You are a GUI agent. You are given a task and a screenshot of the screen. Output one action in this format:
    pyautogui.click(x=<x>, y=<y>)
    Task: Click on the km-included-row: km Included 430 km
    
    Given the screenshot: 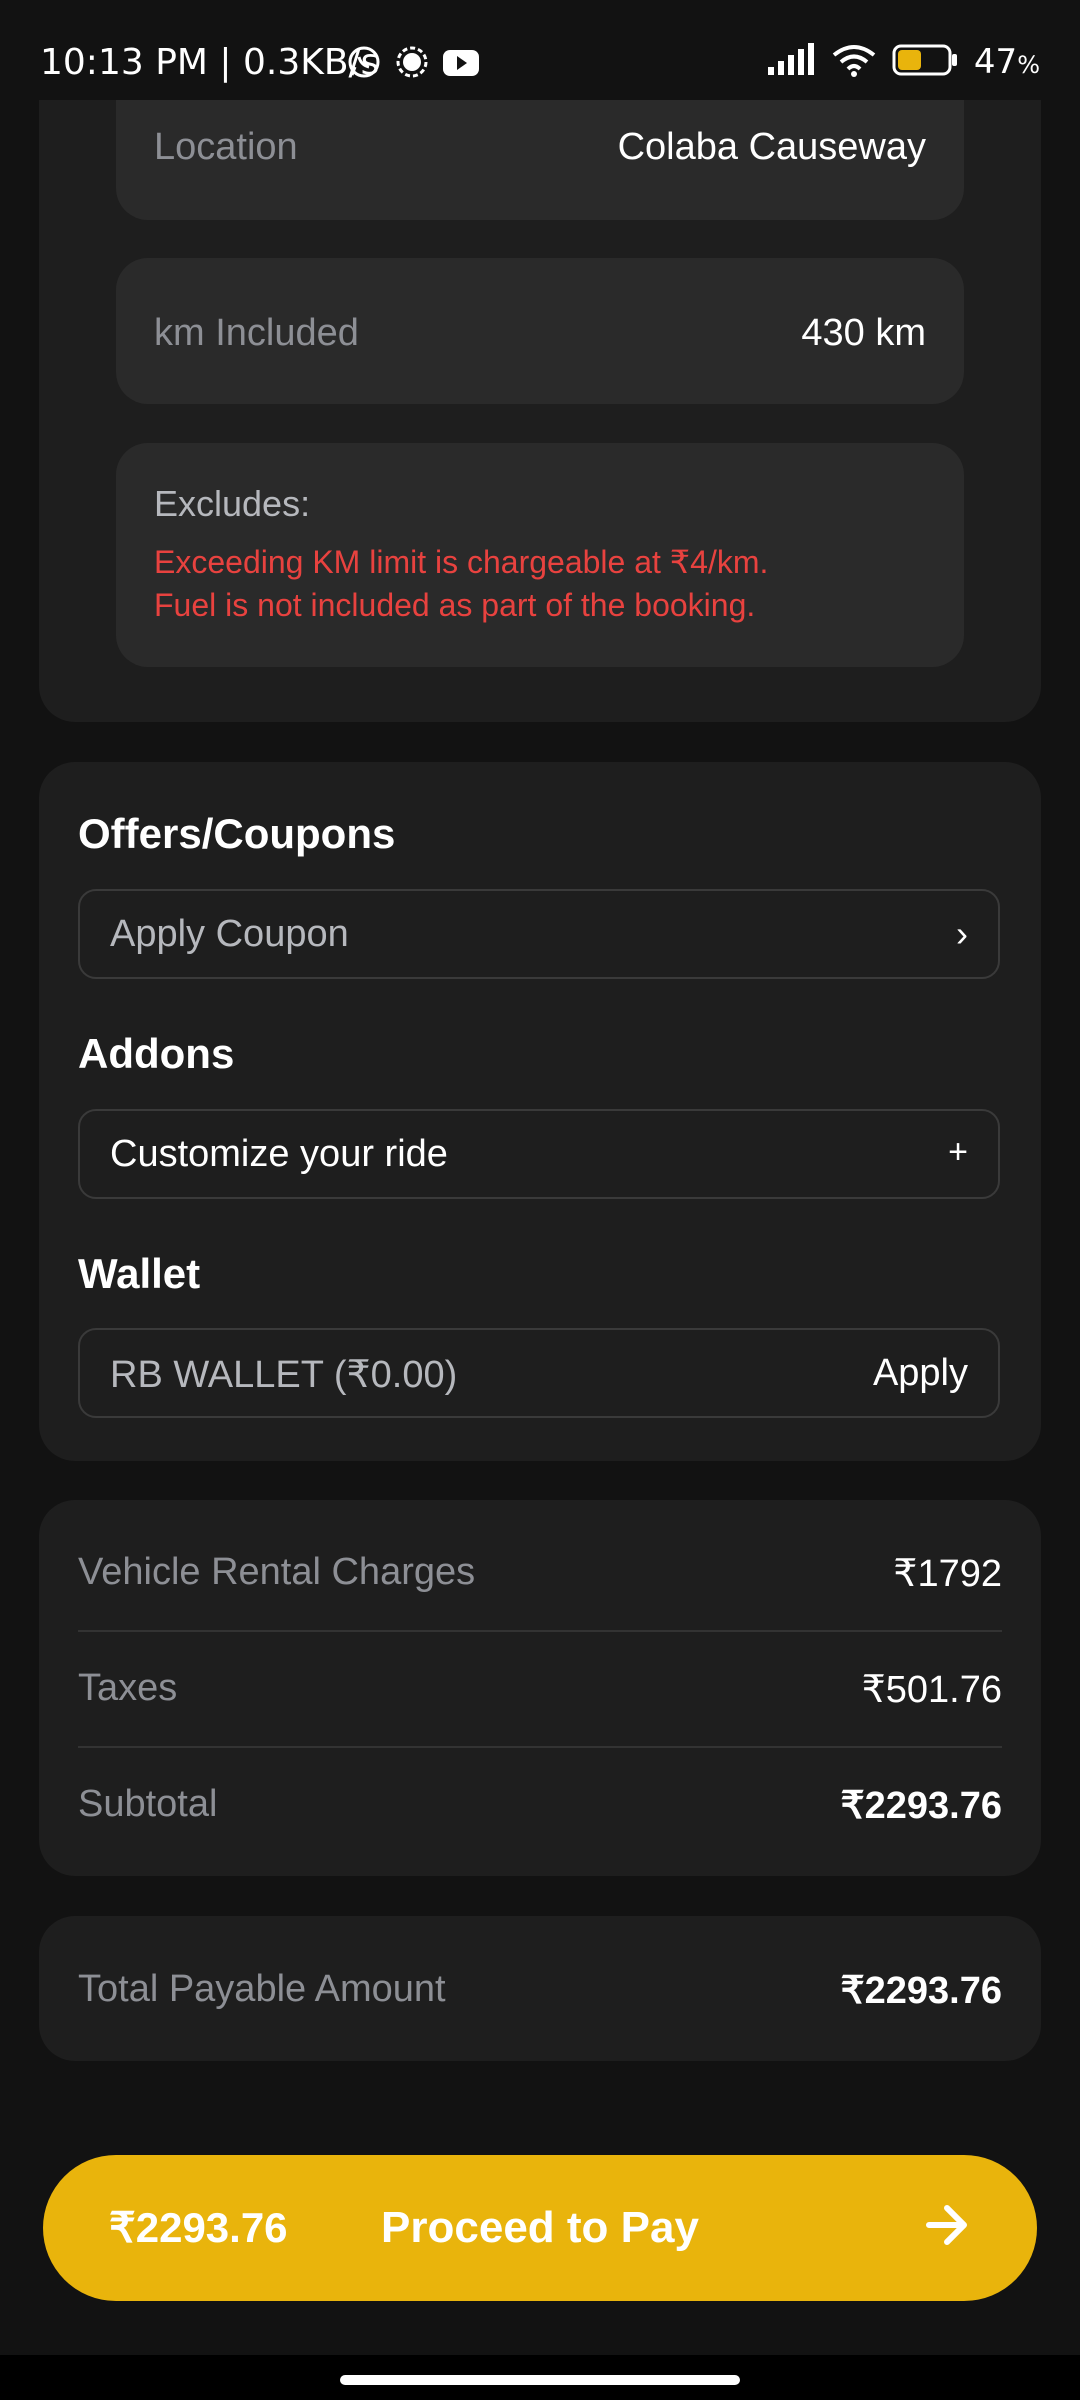 What is the action you would take?
    pyautogui.click(x=540, y=331)
    